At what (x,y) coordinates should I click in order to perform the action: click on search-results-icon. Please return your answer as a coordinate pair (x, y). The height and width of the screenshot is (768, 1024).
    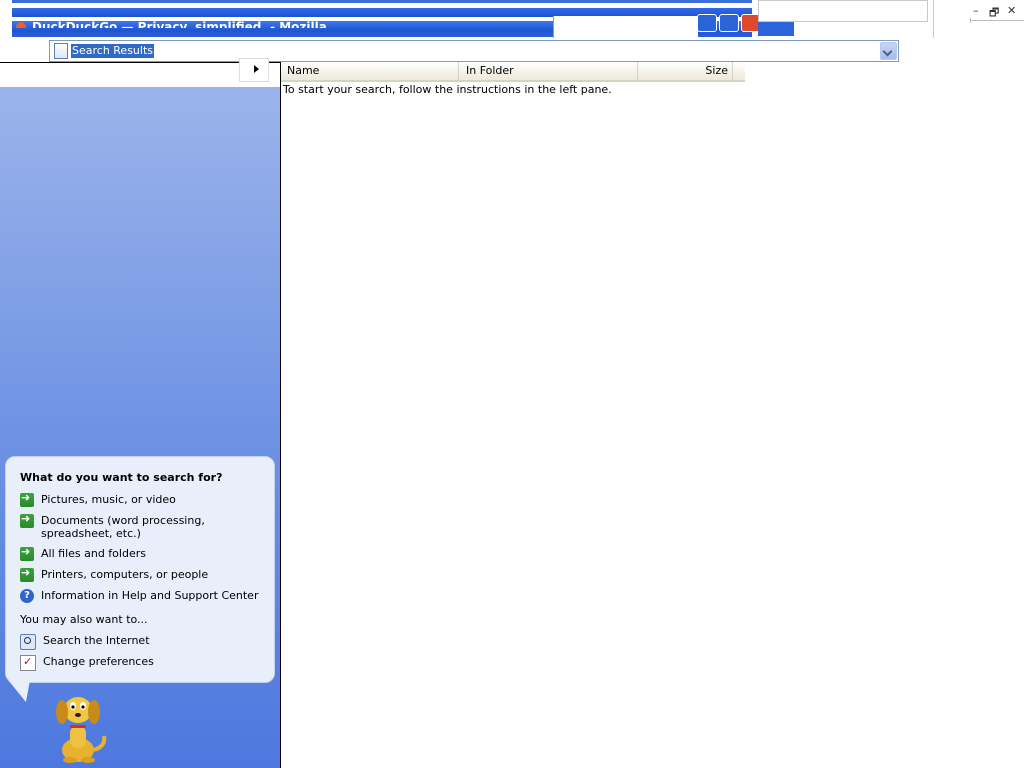
    Looking at the image, I should click on (61, 51).